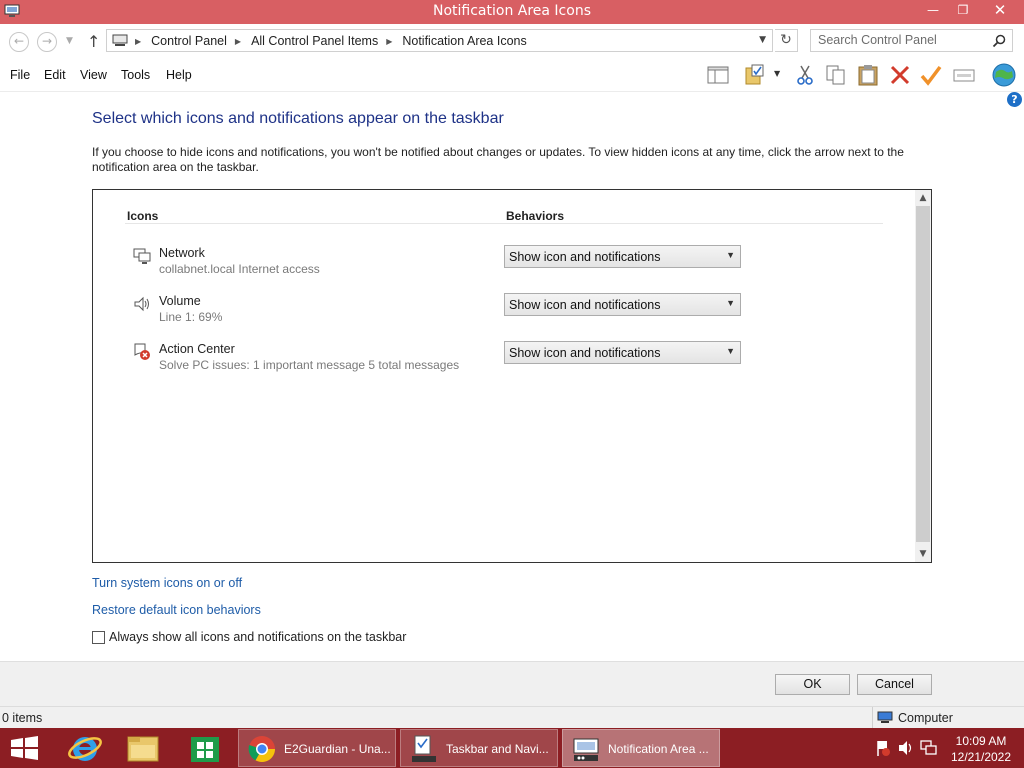 The image size is (1024, 768). I want to click on ok-button: OK, so click(812, 684).